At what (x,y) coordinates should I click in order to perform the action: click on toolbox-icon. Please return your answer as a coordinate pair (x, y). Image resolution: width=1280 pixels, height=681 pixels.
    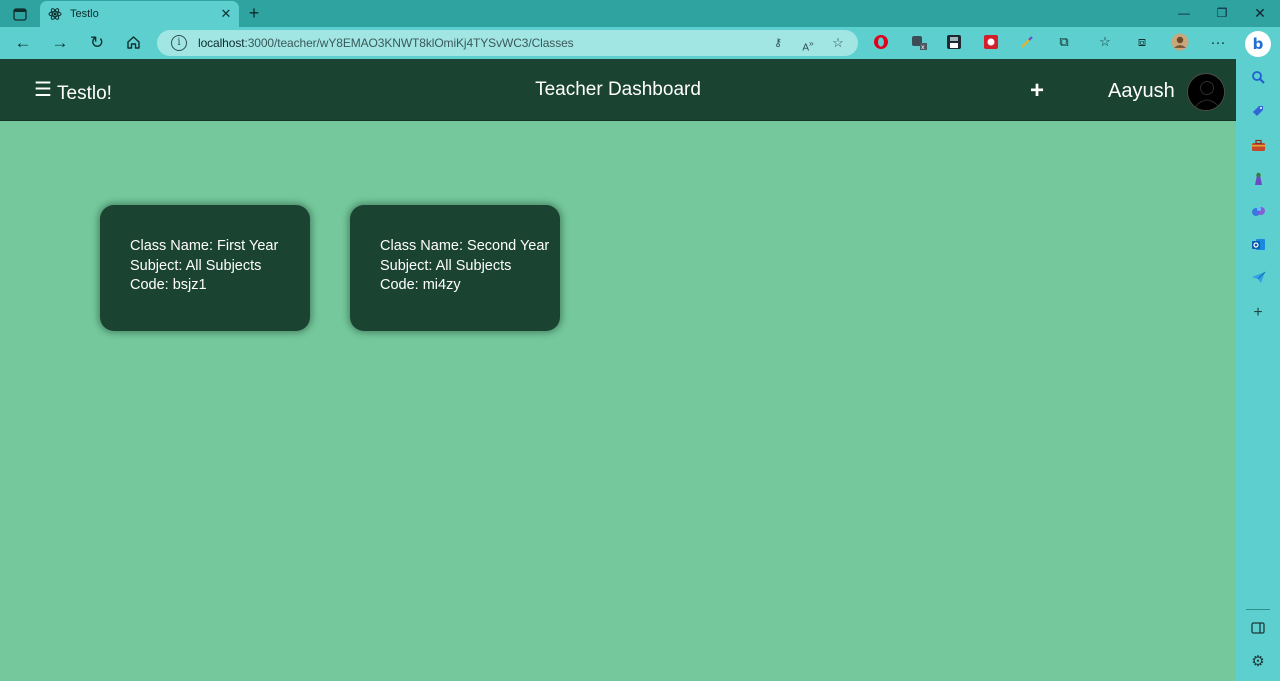
    Looking at the image, I should click on (1258, 145).